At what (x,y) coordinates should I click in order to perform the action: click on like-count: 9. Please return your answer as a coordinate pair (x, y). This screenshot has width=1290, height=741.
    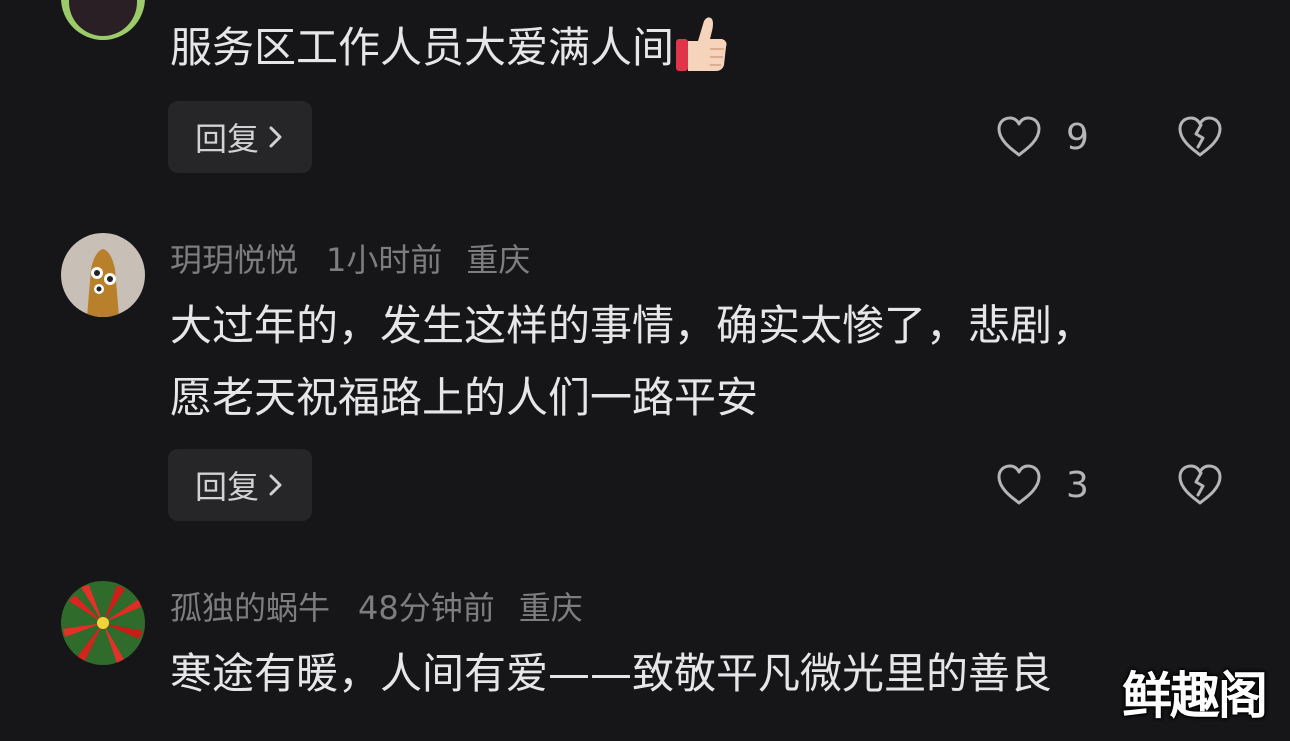
    Looking at the image, I should click on (1077, 137).